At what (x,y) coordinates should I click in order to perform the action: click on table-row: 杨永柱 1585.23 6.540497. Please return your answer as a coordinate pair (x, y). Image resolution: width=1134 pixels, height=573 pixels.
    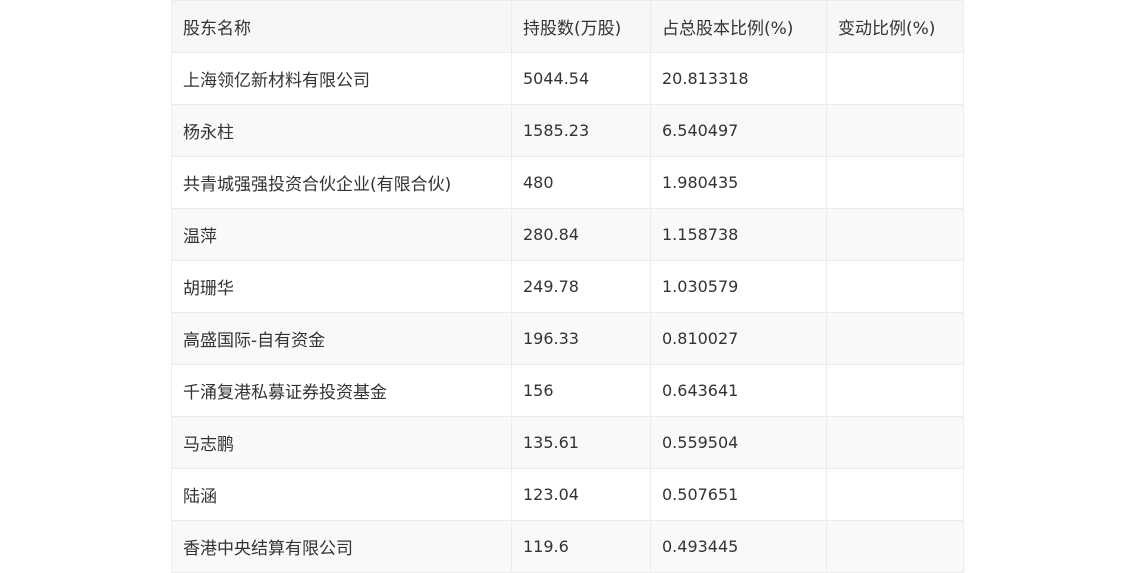
    Looking at the image, I should click on (567, 130).